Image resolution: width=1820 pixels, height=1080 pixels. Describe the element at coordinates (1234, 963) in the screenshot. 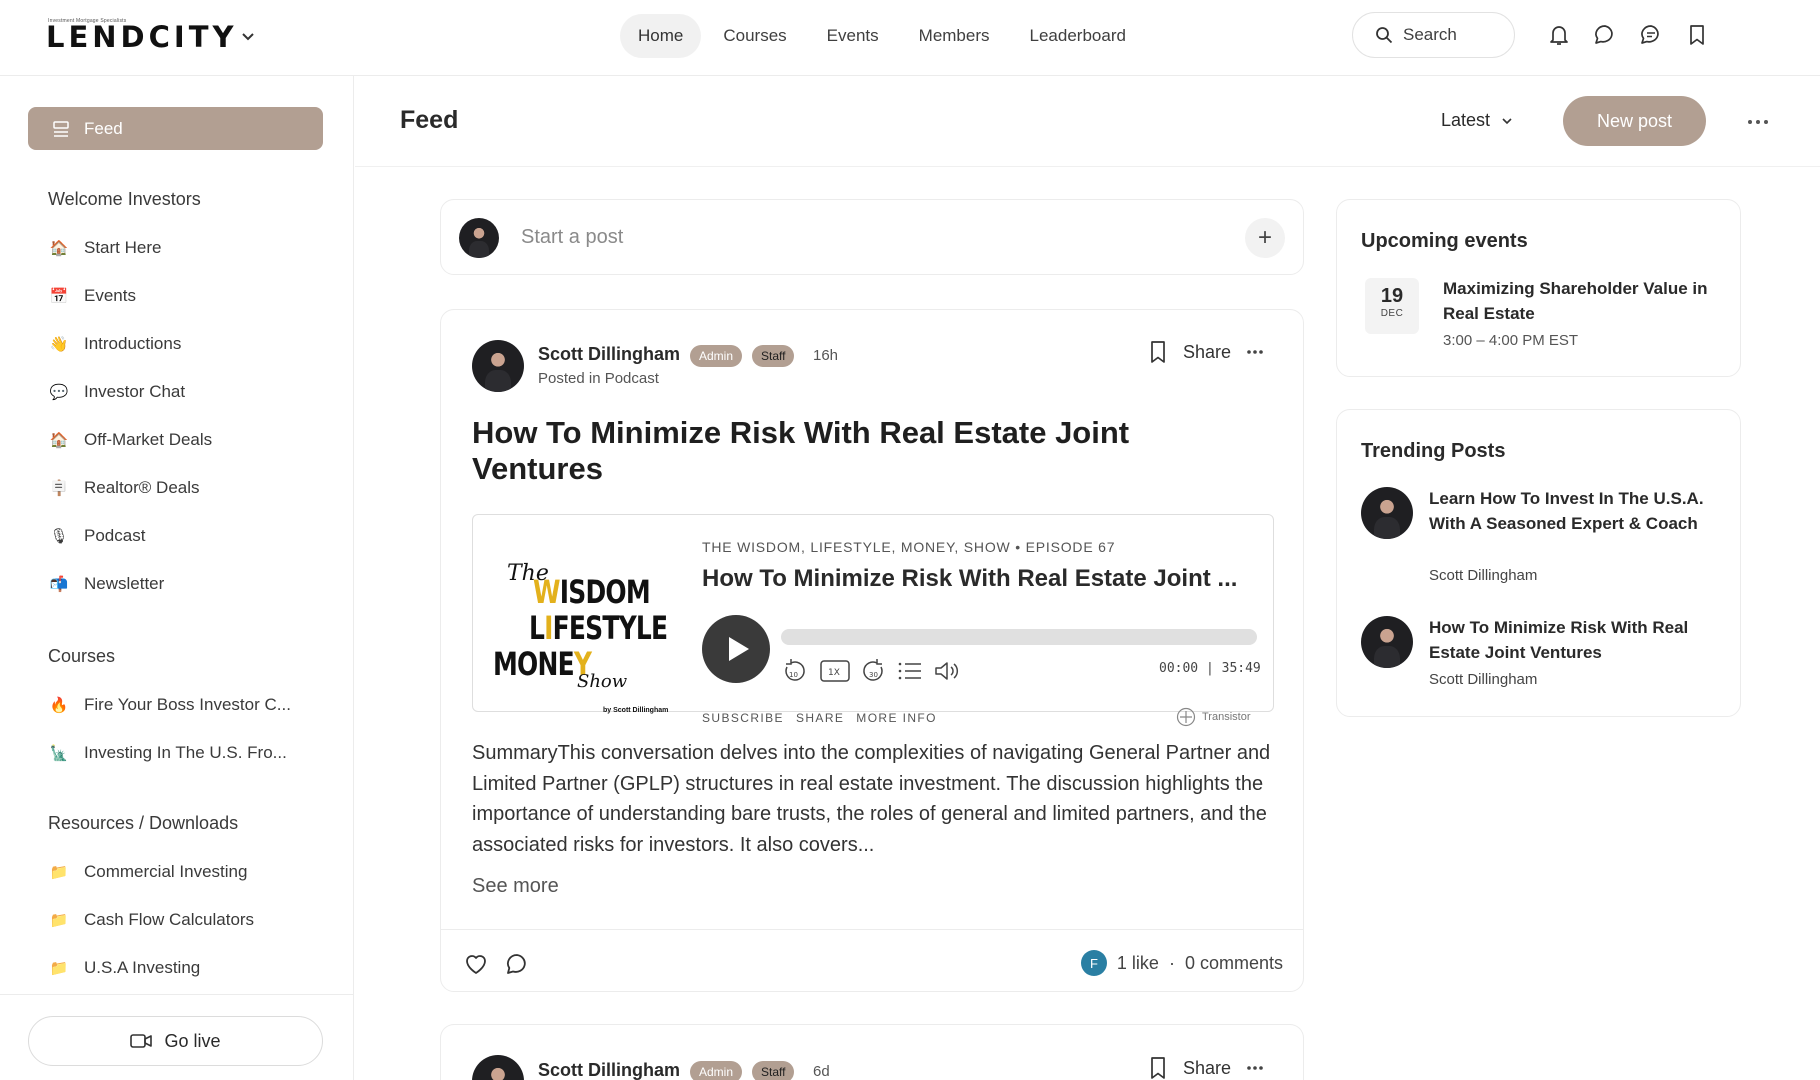

I see `comments-count: 0 comments` at that location.